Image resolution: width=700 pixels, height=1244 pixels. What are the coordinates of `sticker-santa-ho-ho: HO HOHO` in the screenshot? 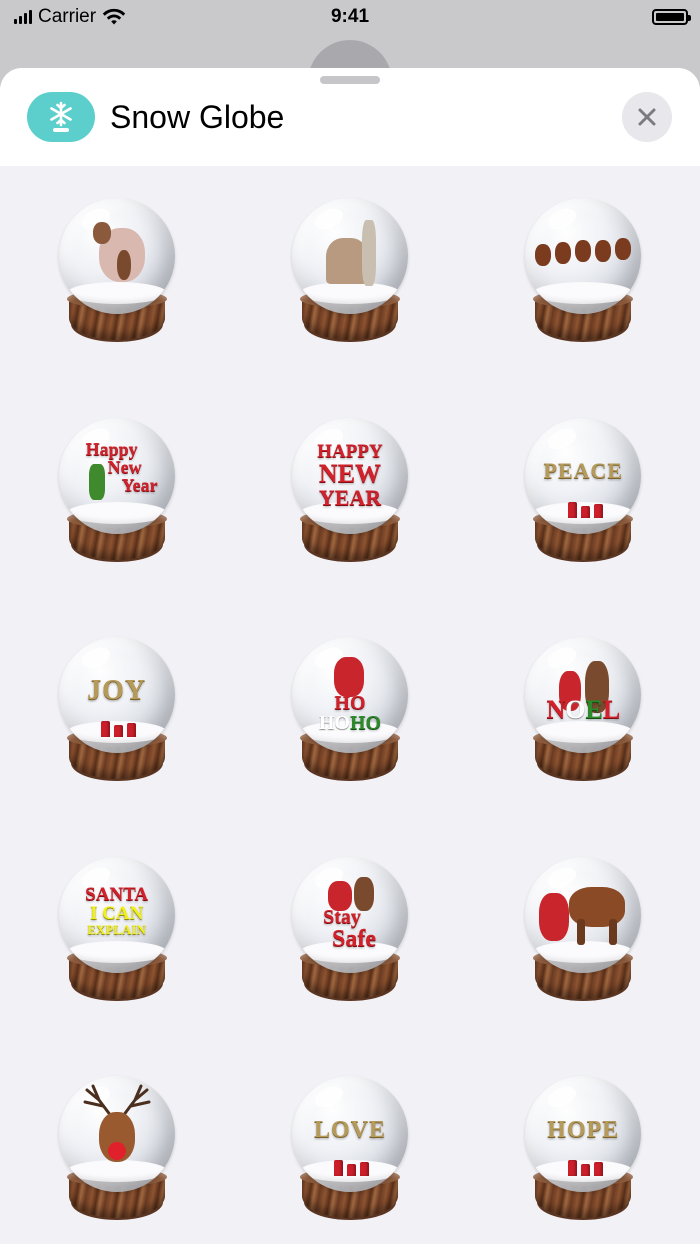 It's located at (349, 747).